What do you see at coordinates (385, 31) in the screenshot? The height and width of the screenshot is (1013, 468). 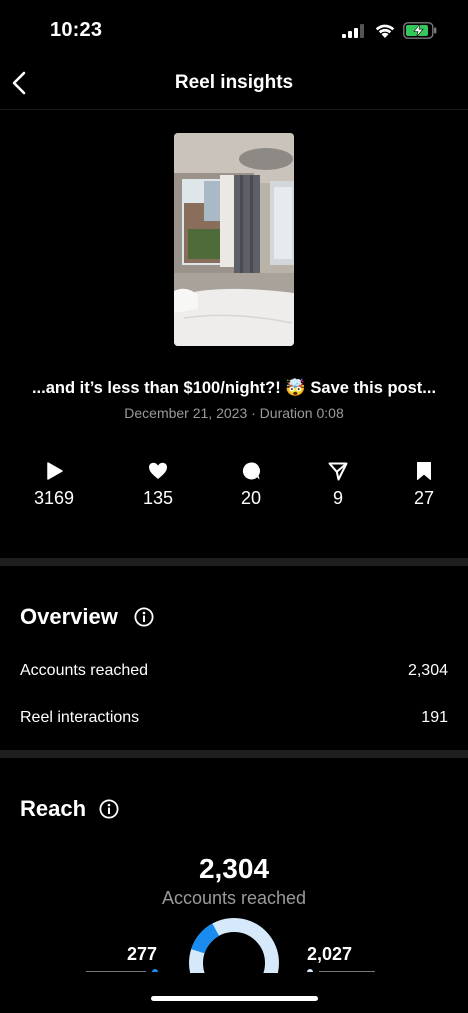 I see `wifi-icon` at bounding box center [385, 31].